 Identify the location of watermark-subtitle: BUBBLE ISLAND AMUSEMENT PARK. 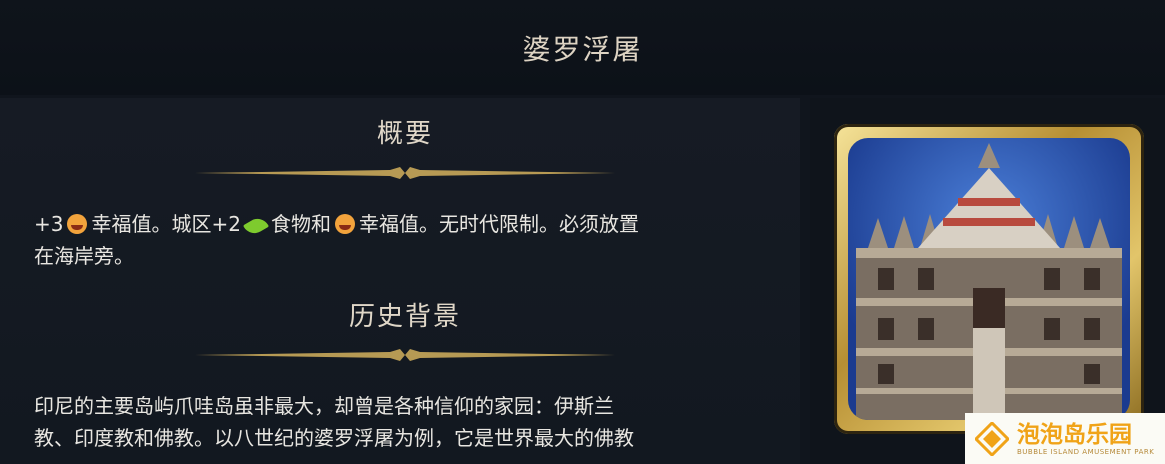
(1086, 451).